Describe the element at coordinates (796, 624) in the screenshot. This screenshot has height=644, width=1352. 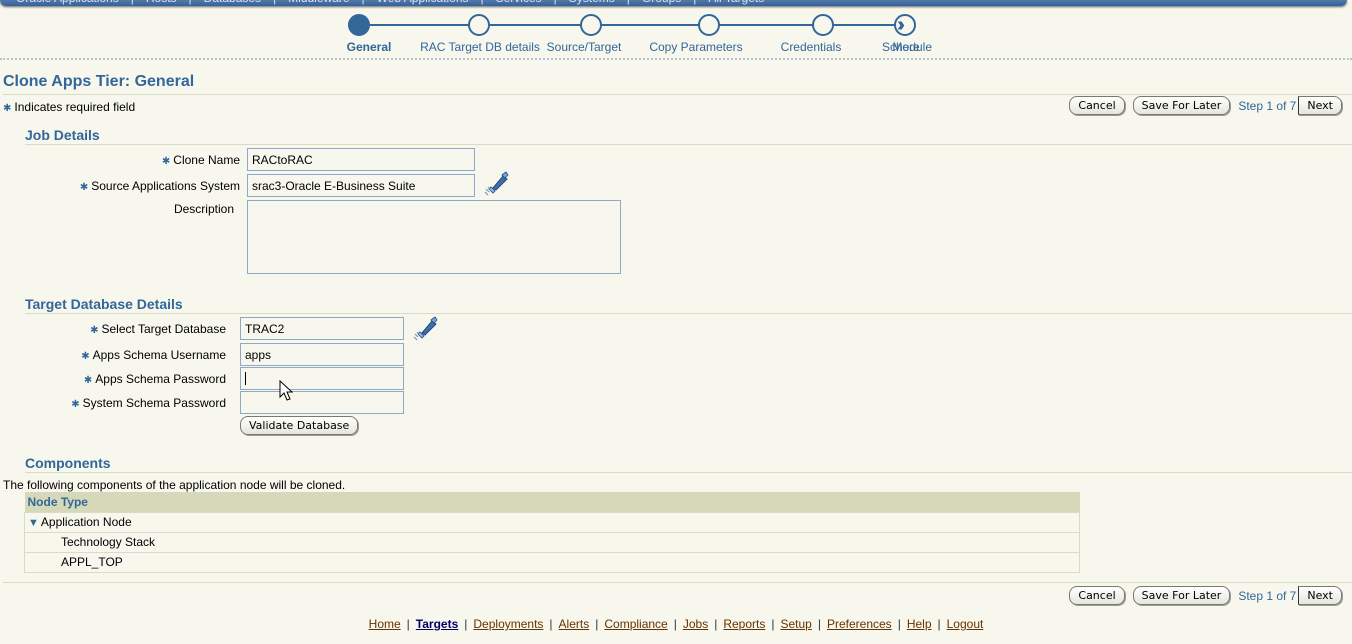
I see `footer-link-setup: Setup` at that location.